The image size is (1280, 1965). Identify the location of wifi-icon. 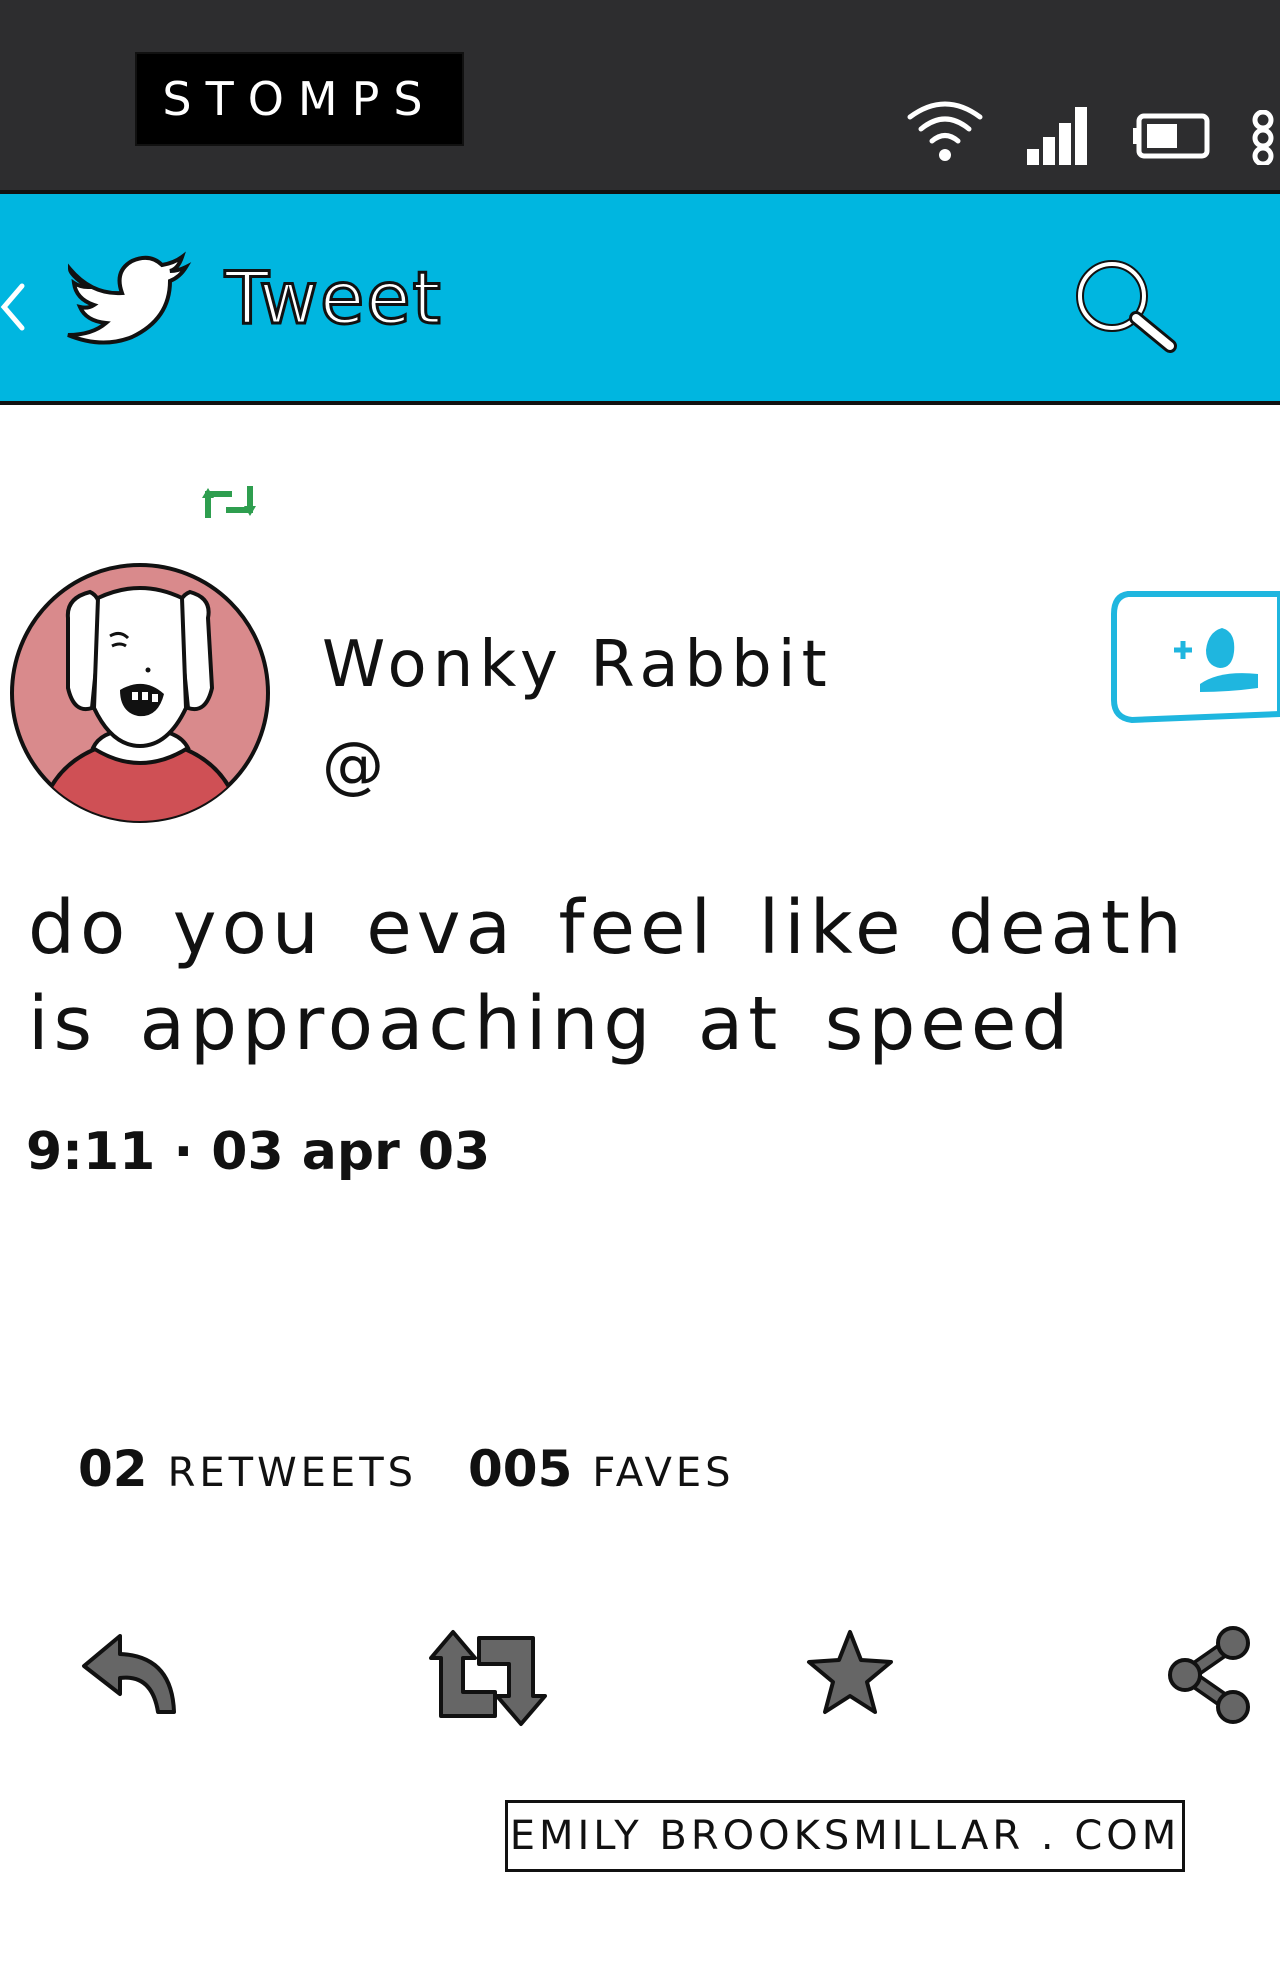
(945, 131).